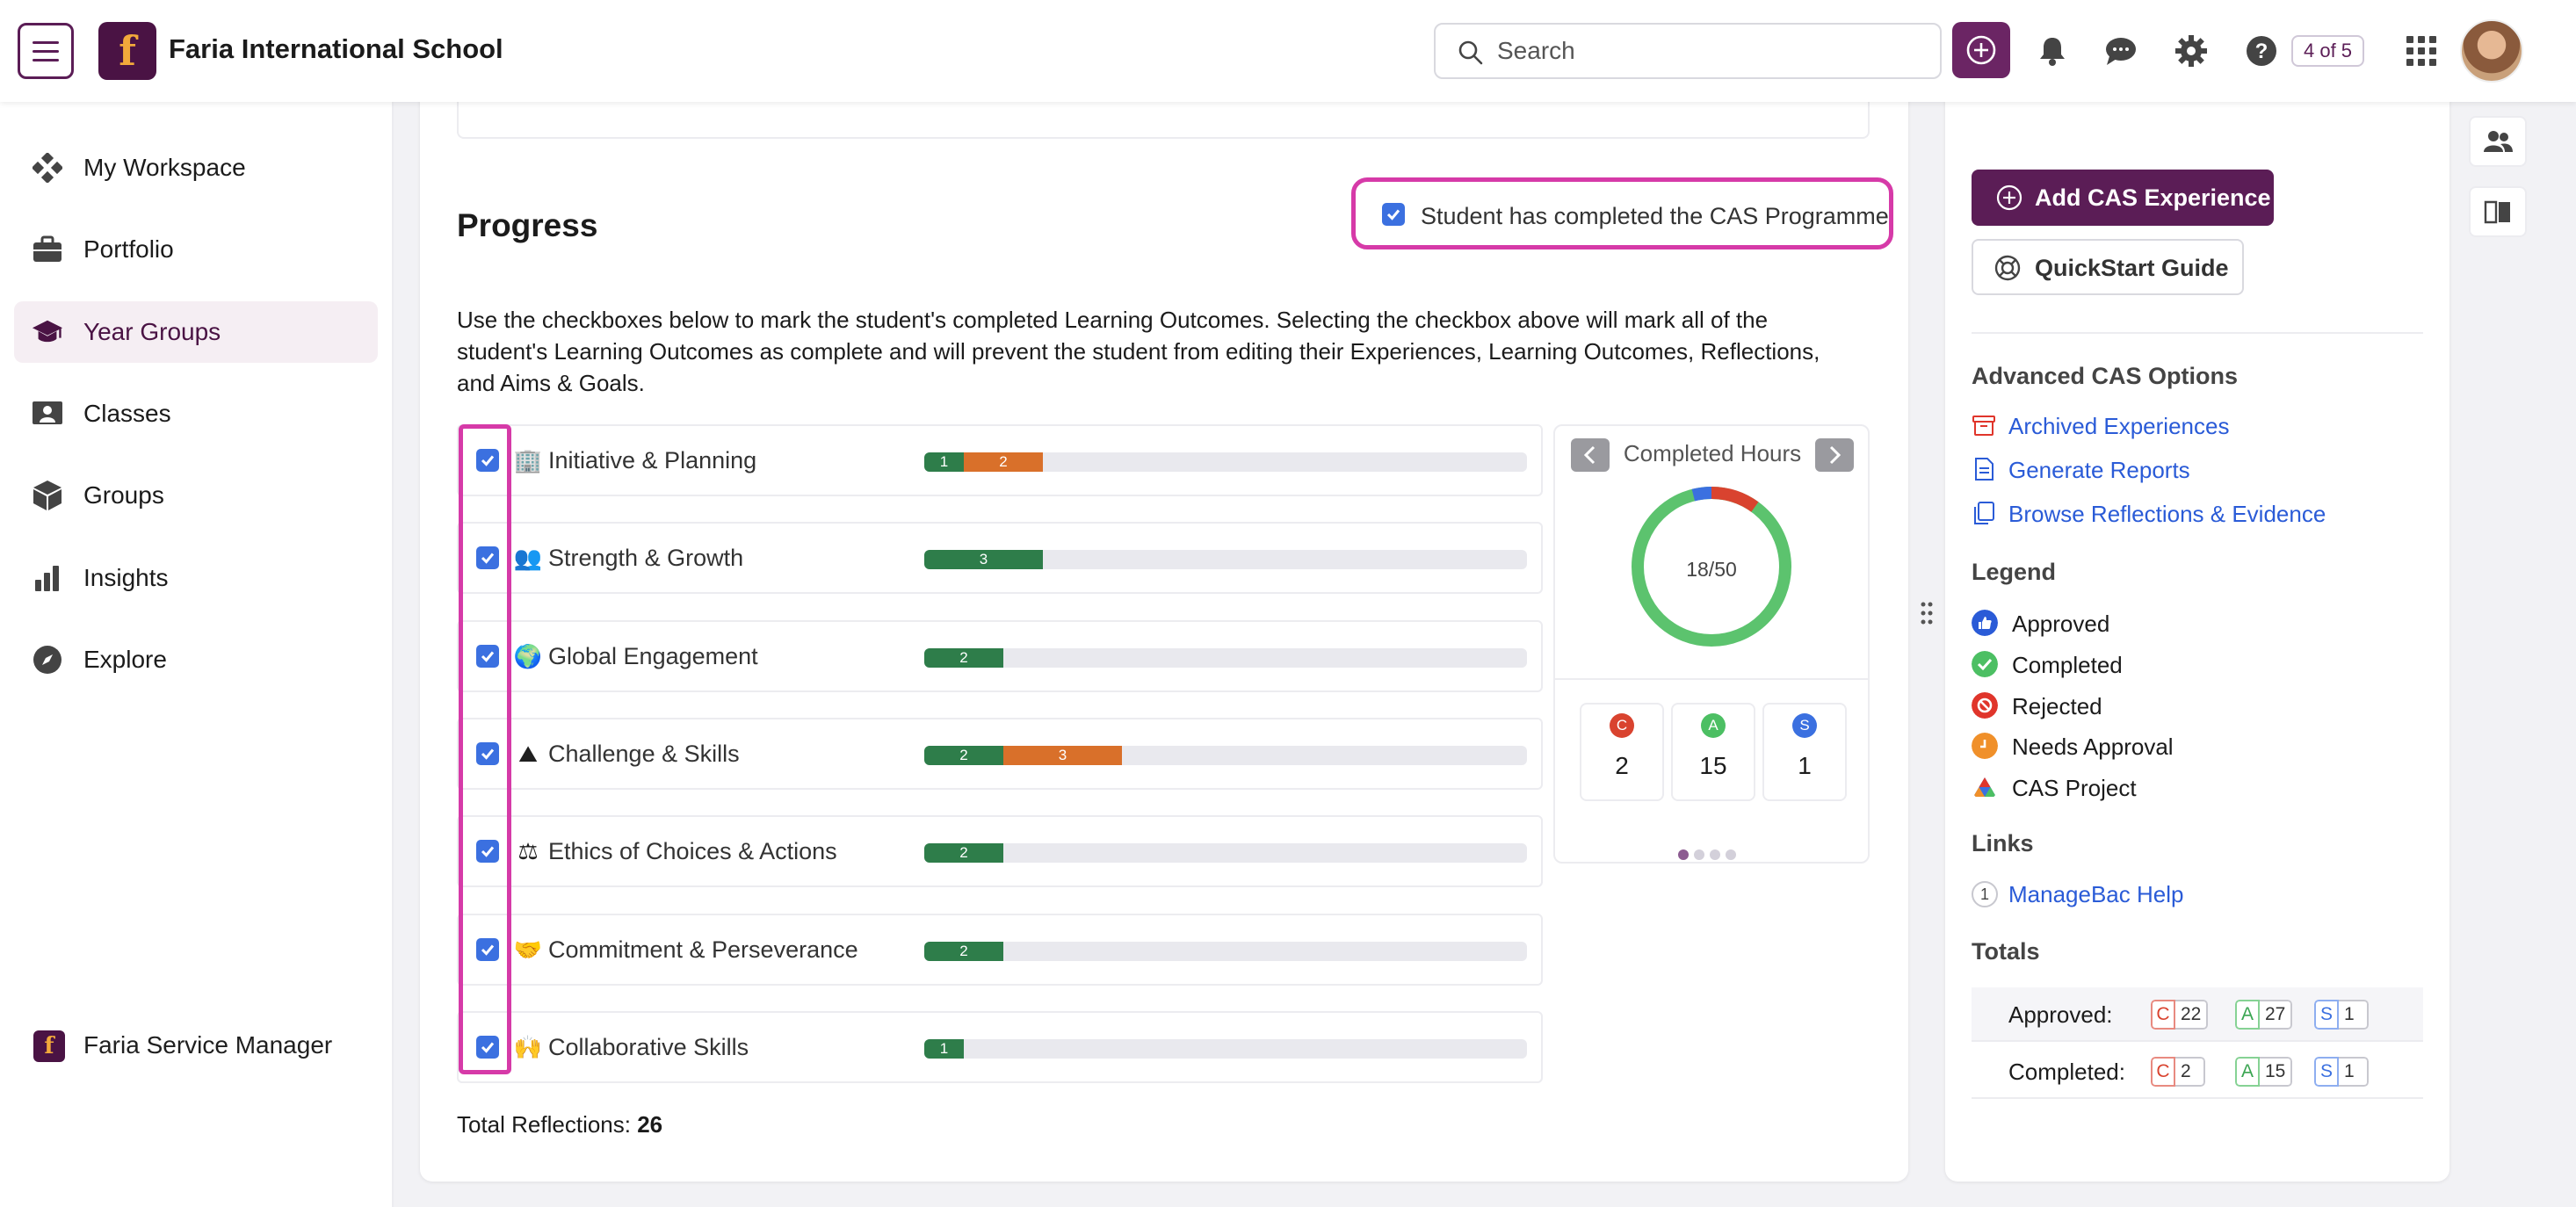 The image size is (2576, 1207). I want to click on sidebar-item-year-groups: Year Groups, so click(196, 332).